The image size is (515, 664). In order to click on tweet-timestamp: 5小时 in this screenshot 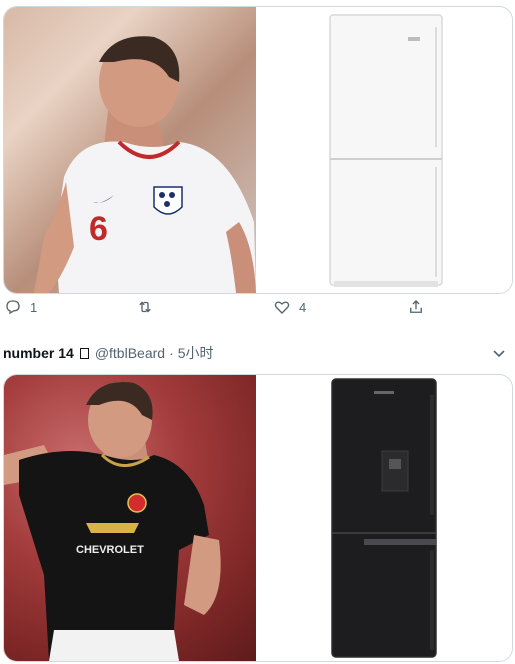, I will do `click(196, 353)`.